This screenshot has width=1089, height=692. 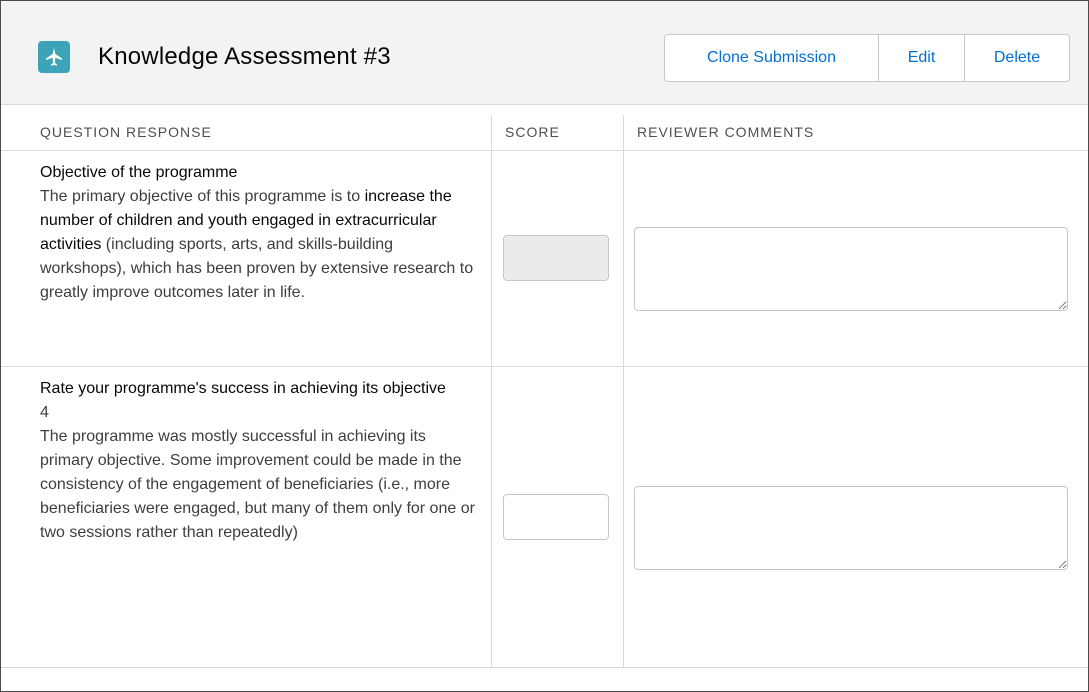 What do you see at coordinates (244, 56) in the screenshot?
I see `page-title: Knowledge Assessment #3` at bounding box center [244, 56].